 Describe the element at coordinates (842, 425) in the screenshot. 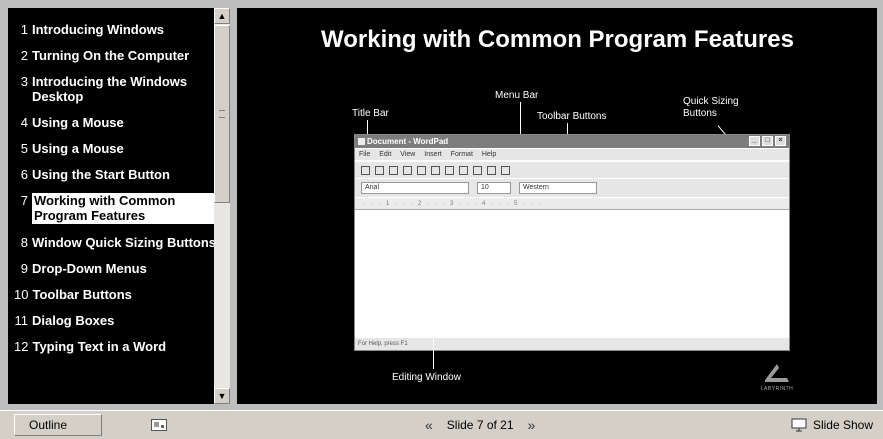

I see `slideshow-label: Slide Show` at that location.